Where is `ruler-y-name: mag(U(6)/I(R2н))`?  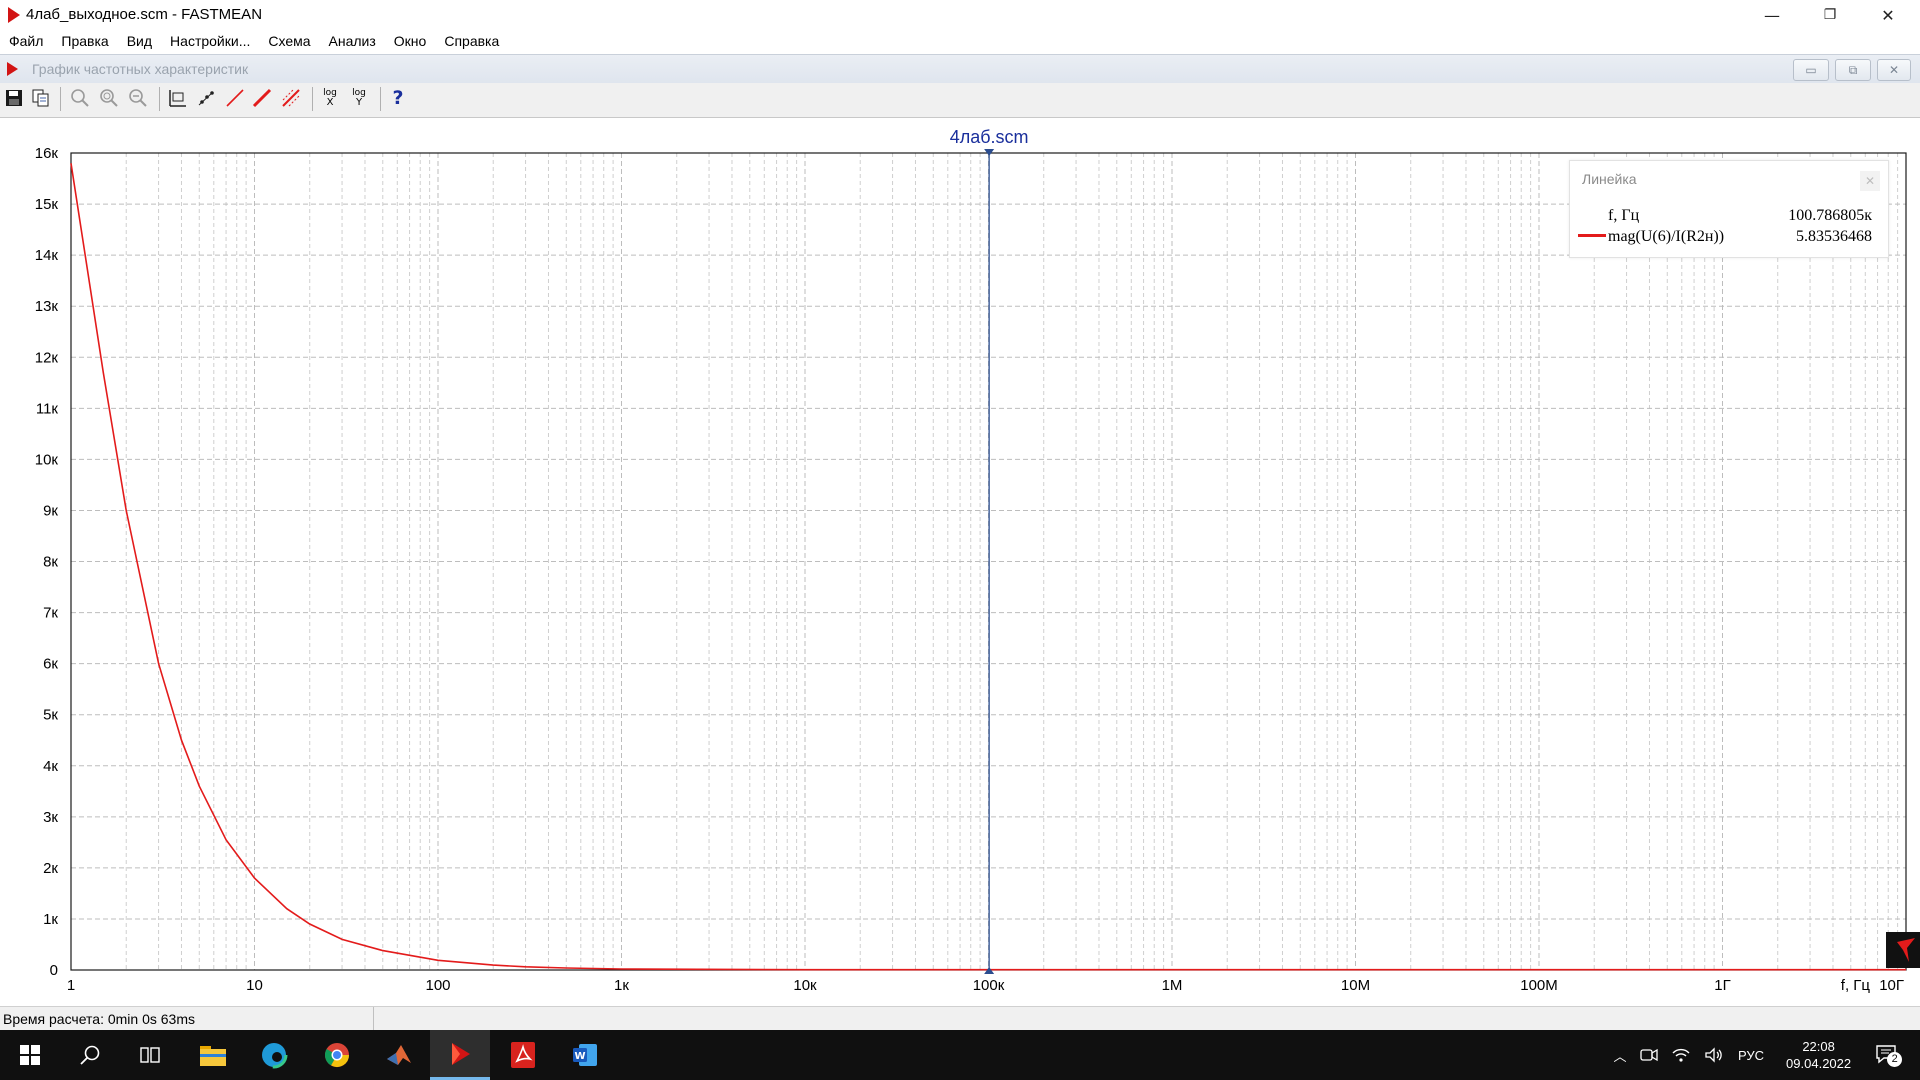 ruler-y-name: mag(U(6)/I(R2н)) is located at coordinates (1666, 236).